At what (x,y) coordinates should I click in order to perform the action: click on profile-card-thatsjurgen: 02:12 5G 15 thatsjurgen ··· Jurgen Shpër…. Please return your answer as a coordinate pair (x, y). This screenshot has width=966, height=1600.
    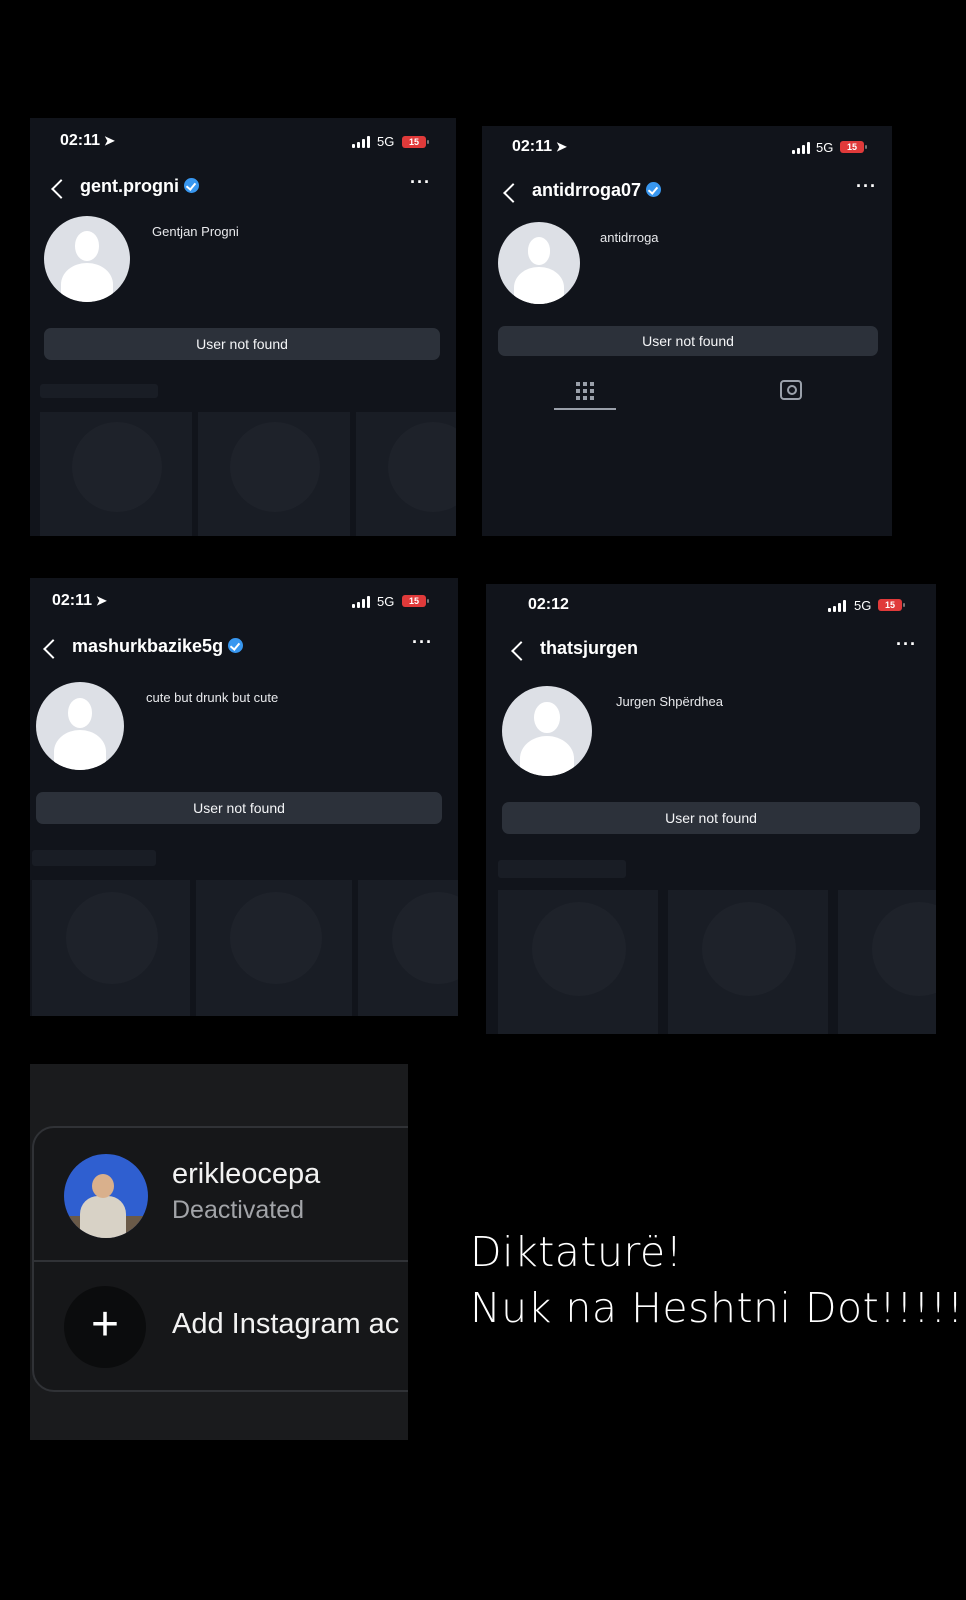
    Looking at the image, I should click on (711, 809).